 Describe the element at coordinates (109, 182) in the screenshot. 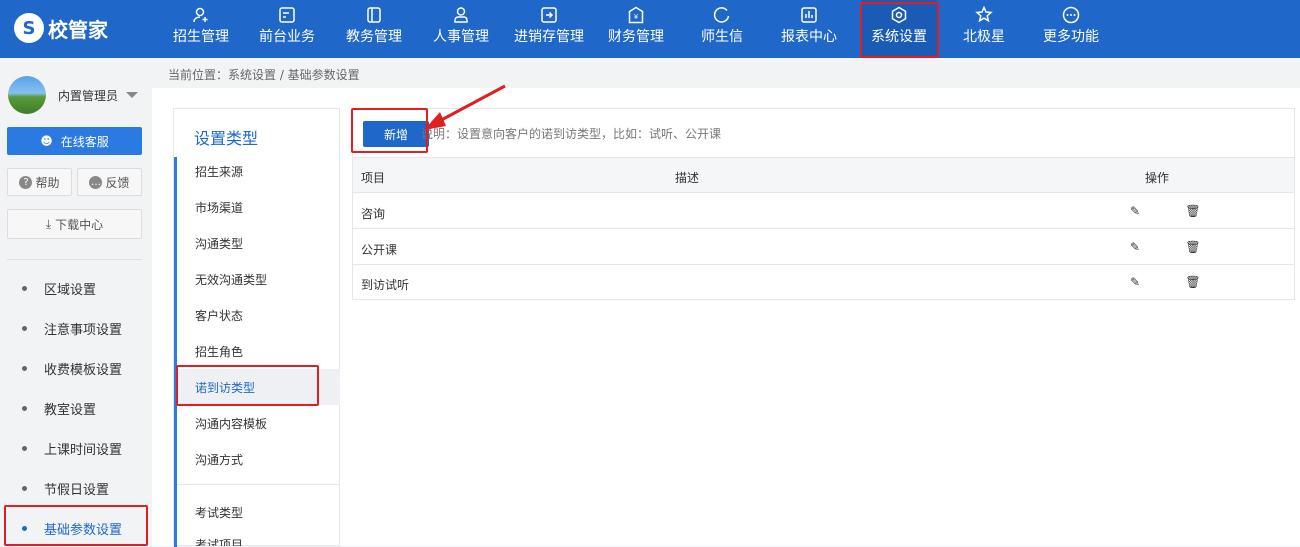

I see `feedback-button: … 反馈` at that location.